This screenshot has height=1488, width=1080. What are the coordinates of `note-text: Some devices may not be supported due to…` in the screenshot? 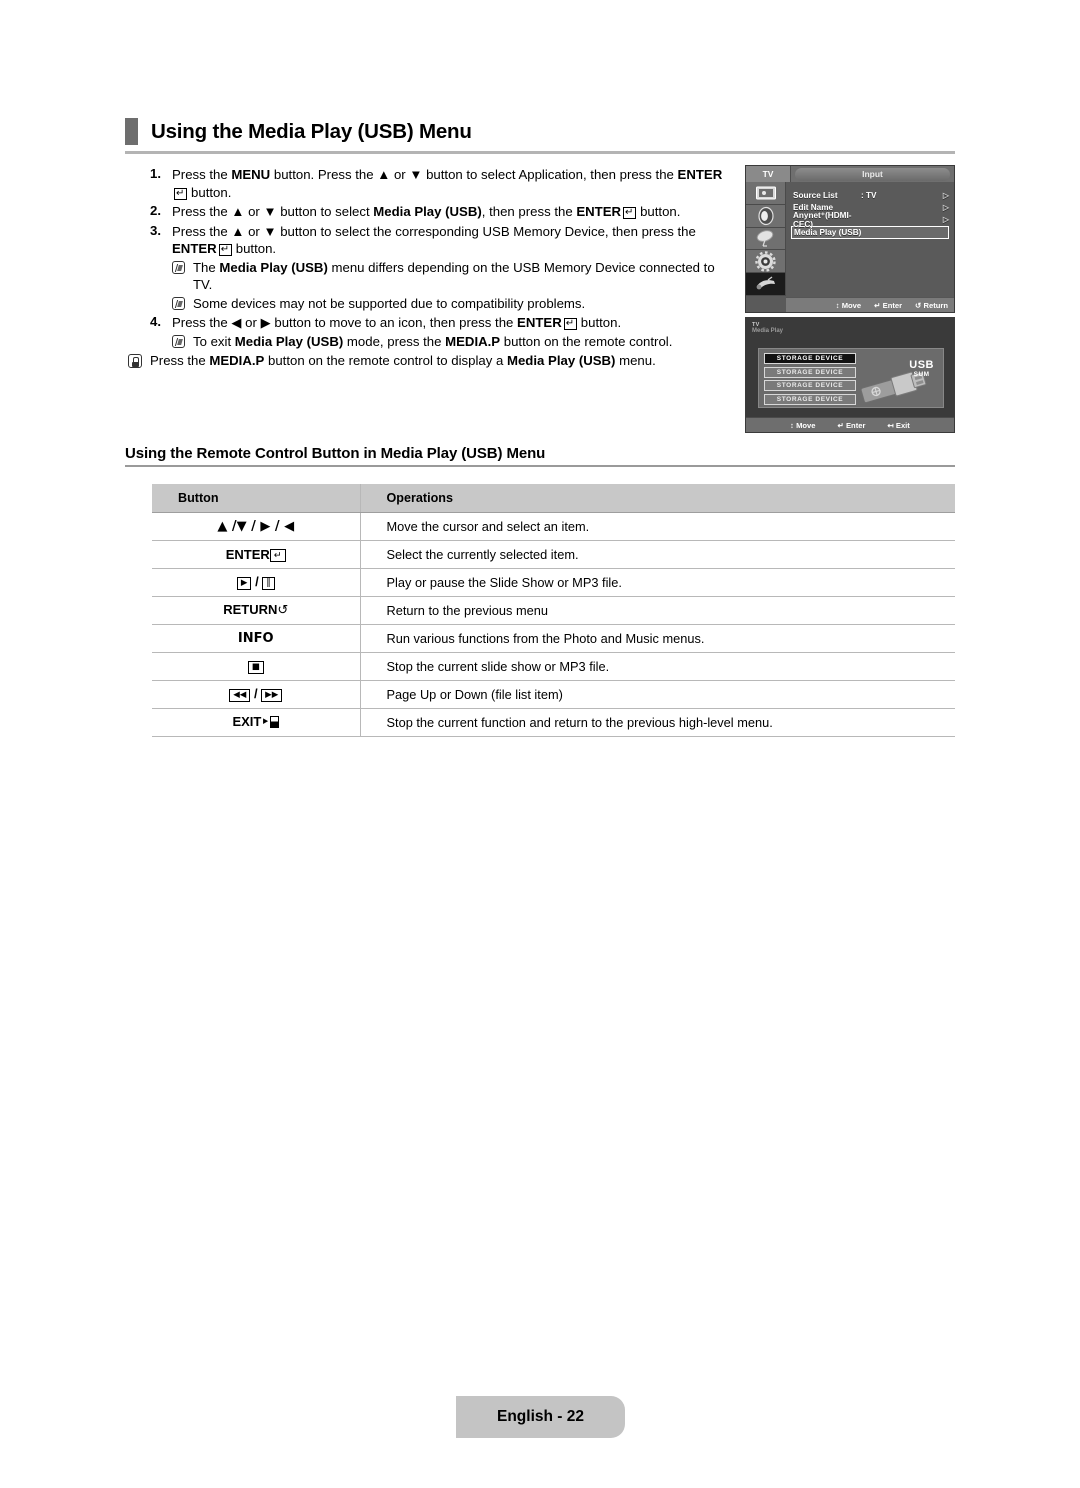 It's located at (460, 304).